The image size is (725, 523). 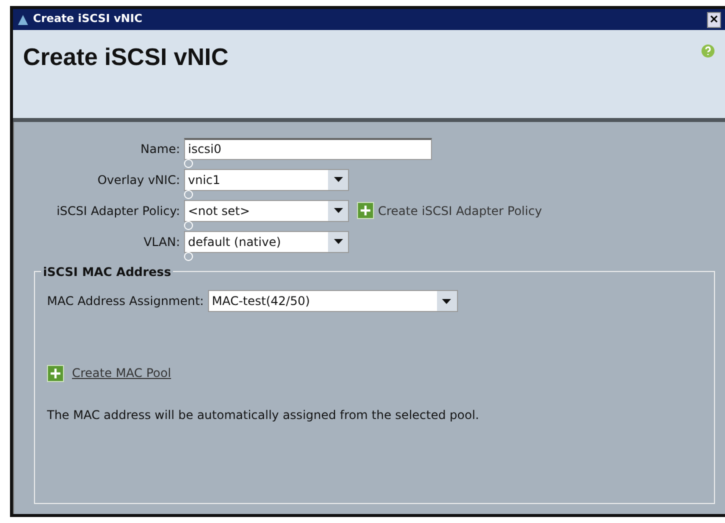 I want to click on help-icon, so click(x=708, y=51).